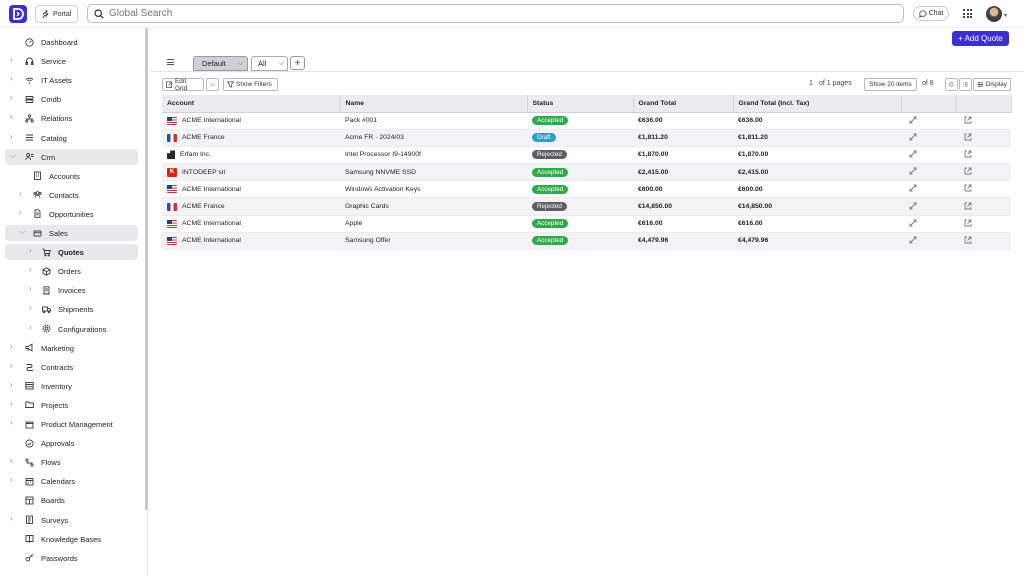  Describe the element at coordinates (71, 42) in the screenshot. I see `sidebar-item-dashboard: Dashboard` at that location.